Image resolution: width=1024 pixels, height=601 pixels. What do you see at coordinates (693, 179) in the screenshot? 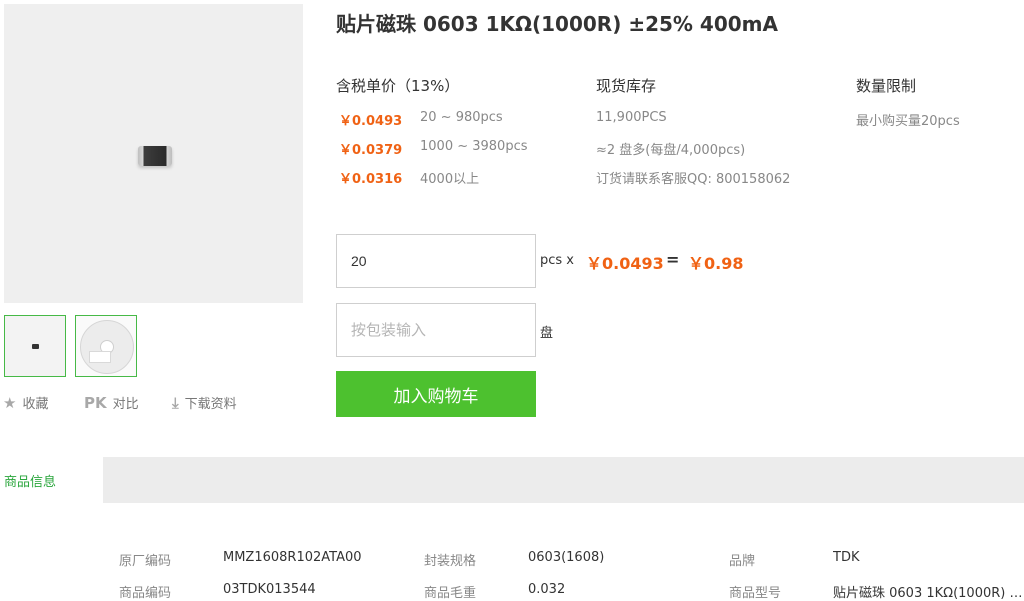
I see `stock-contact: 订货请联系客服QQ: 800158062` at bounding box center [693, 179].